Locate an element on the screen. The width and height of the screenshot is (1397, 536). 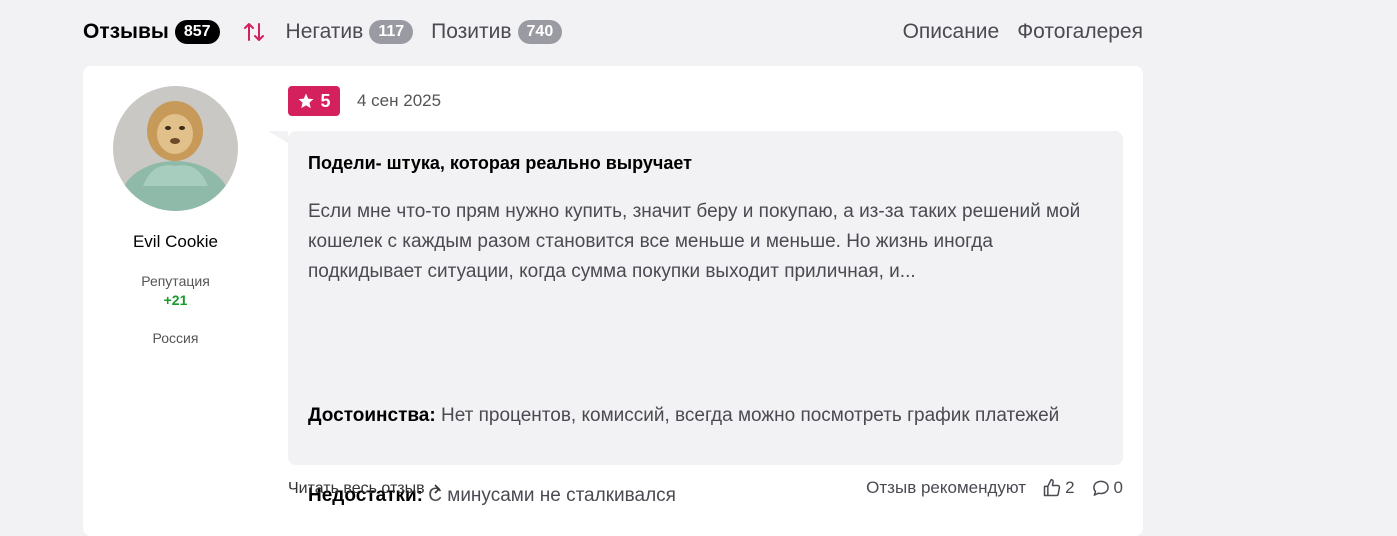
tab-negative: Негатив 117 is located at coordinates (350, 32).